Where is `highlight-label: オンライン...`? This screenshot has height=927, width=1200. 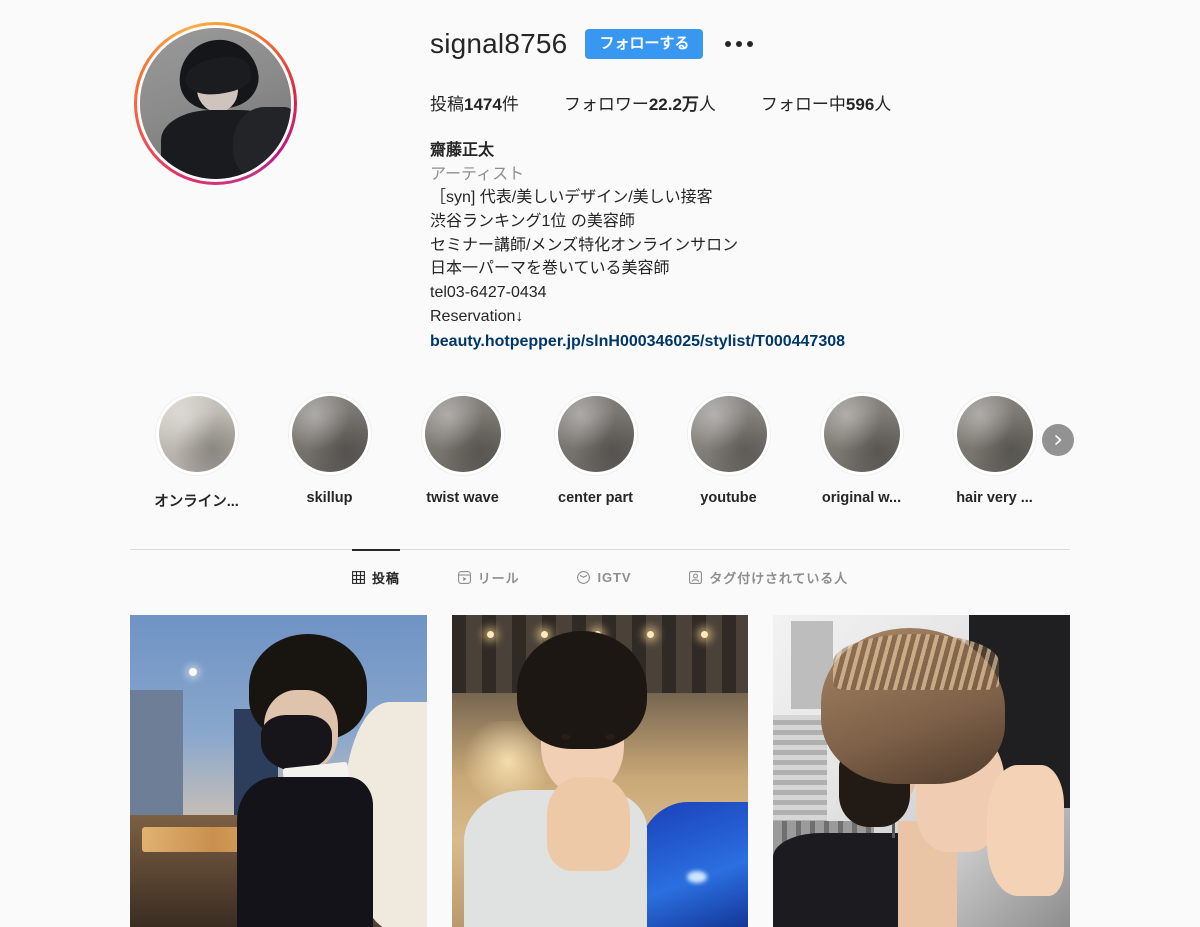
highlight-label: オンライン... is located at coordinates (196, 502).